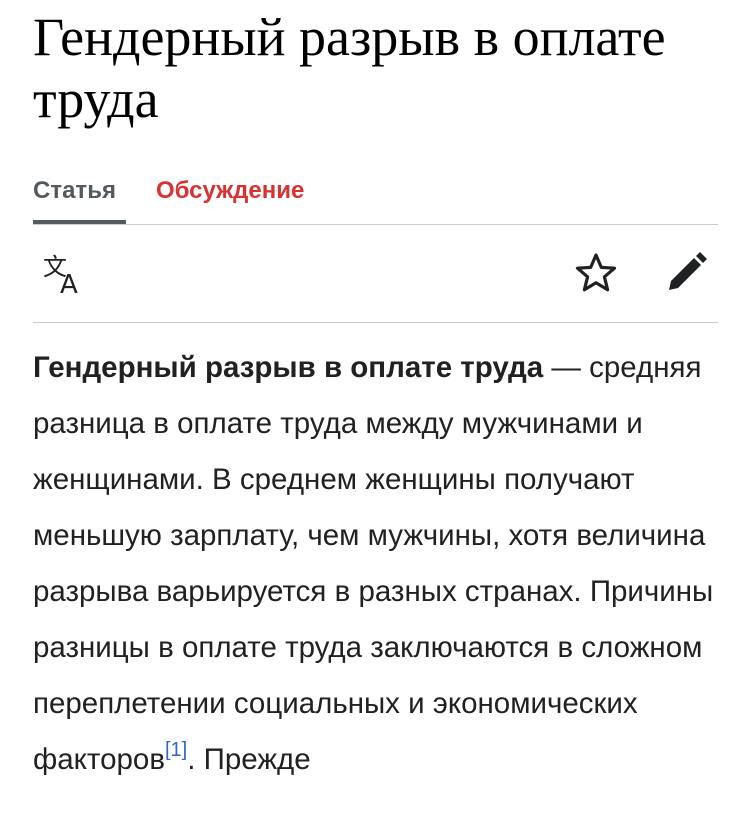 The height and width of the screenshot is (840, 750). I want to click on watch-button, so click(596, 273).